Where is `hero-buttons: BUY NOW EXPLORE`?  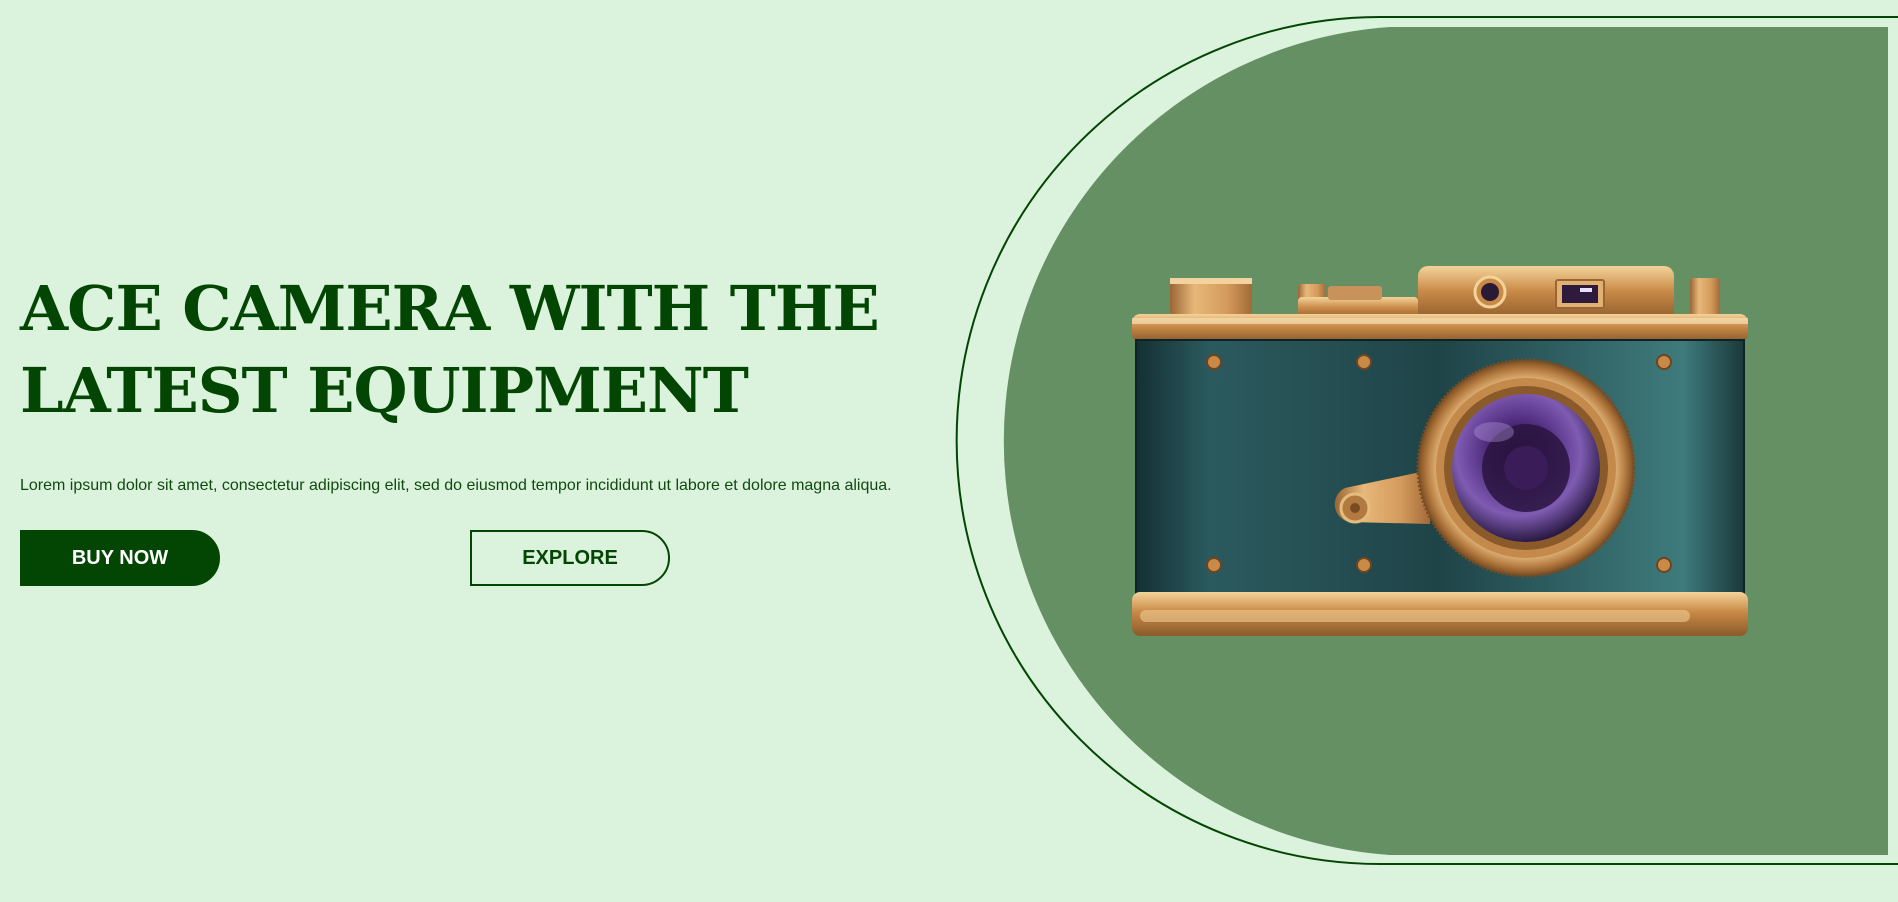 hero-buttons: BUY NOW EXPLORE is located at coordinates (485, 558).